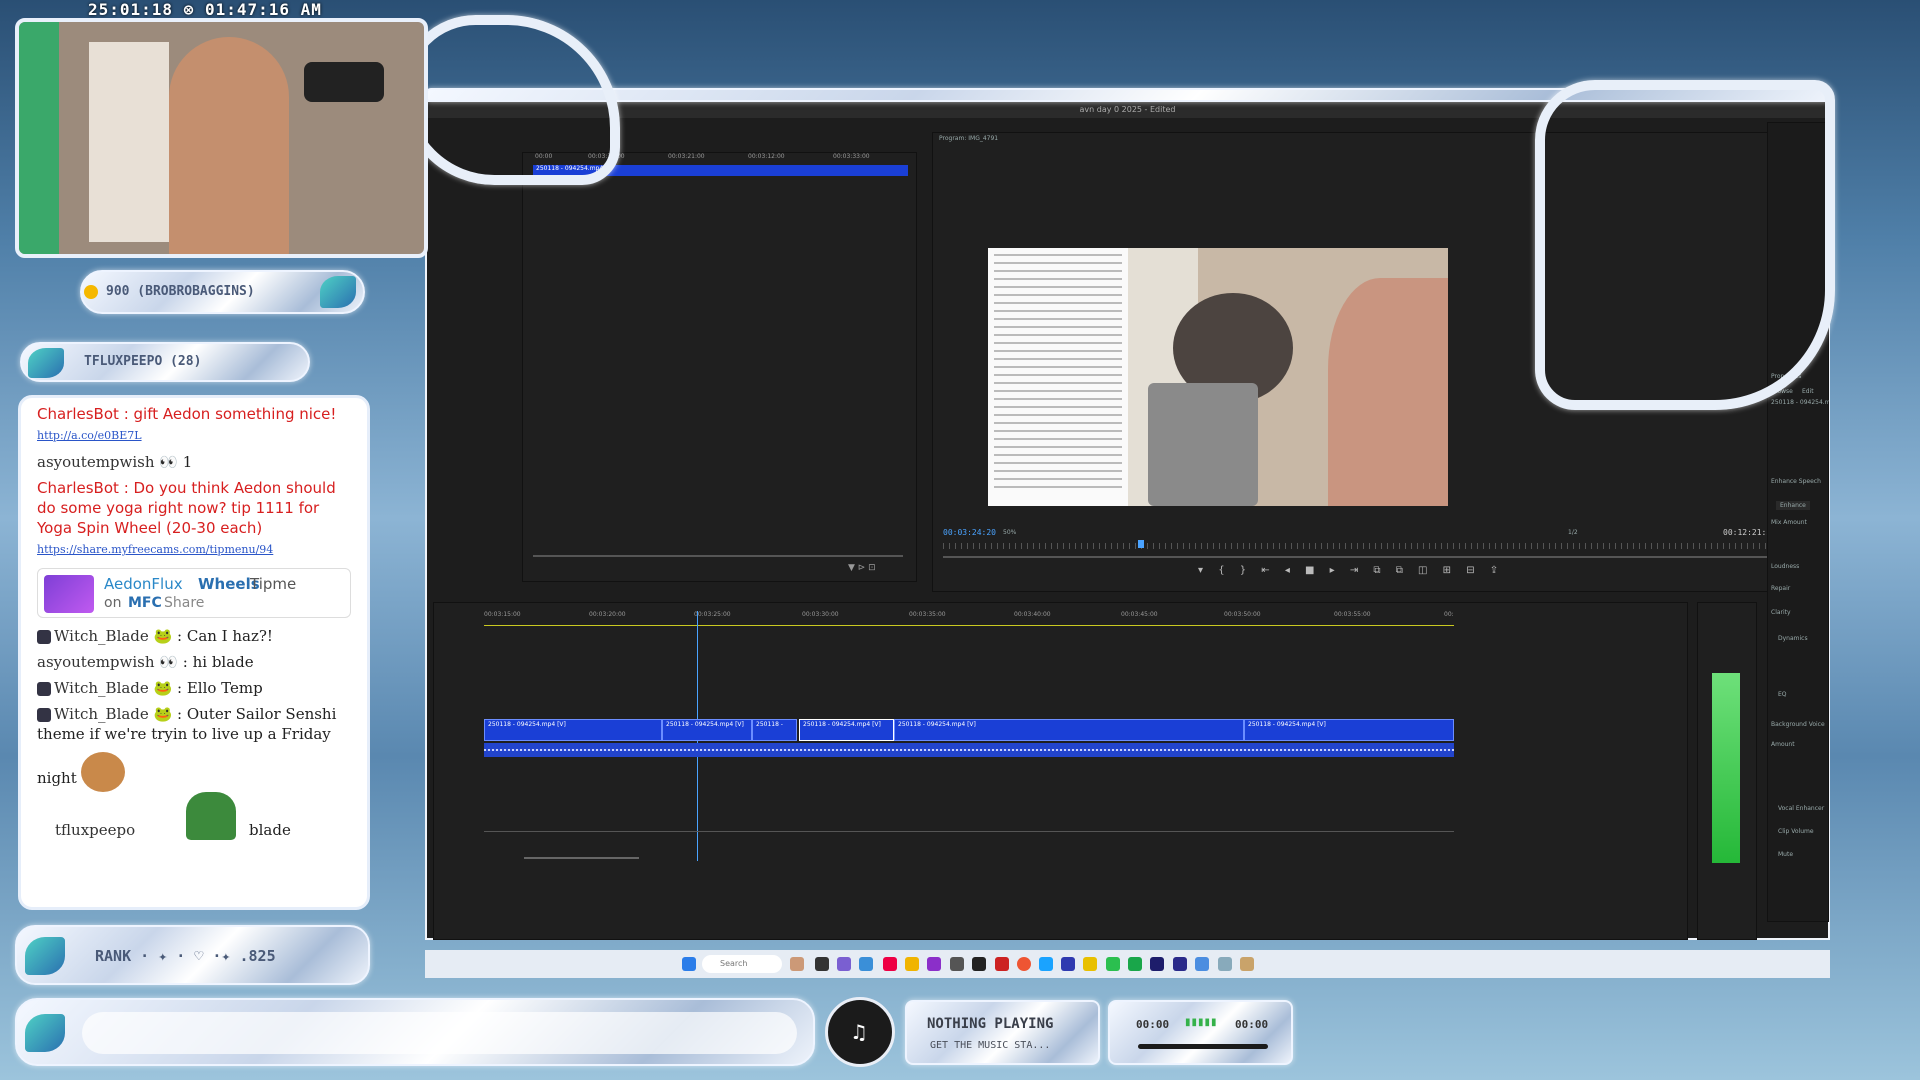 The width and height of the screenshot is (1920, 1080). I want to click on tip-card: AedonFlux Wheels Tipme on MFC Share, so click(194, 593).